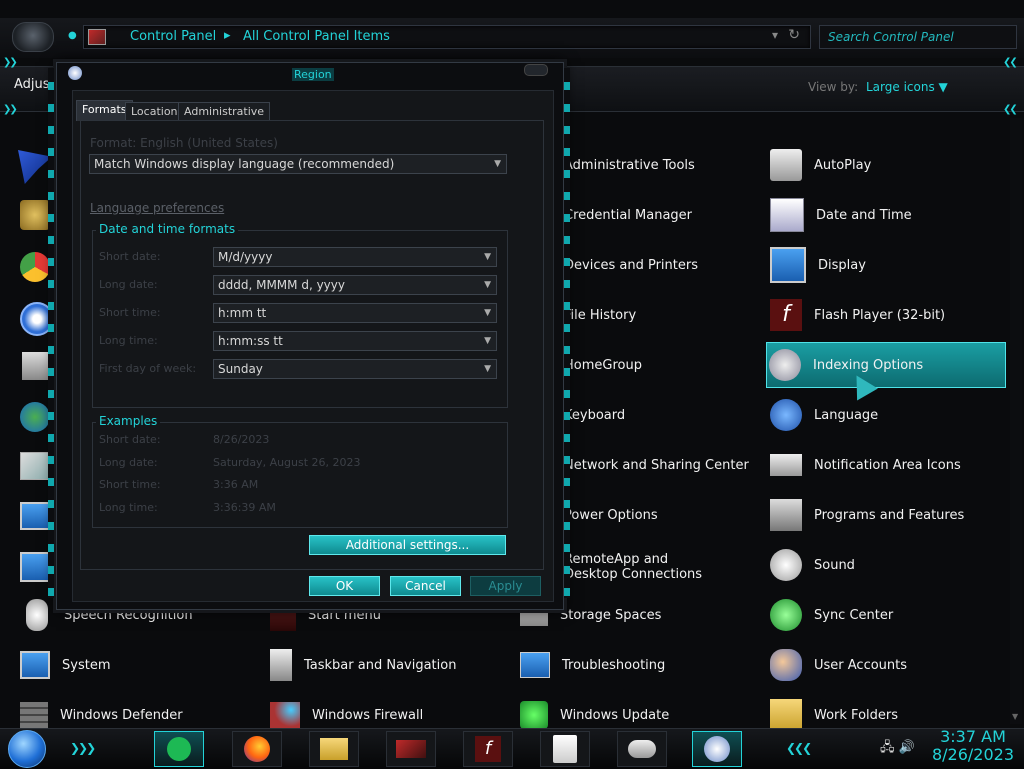  I want to click on clock-time: 3:37 AM, so click(973, 736).